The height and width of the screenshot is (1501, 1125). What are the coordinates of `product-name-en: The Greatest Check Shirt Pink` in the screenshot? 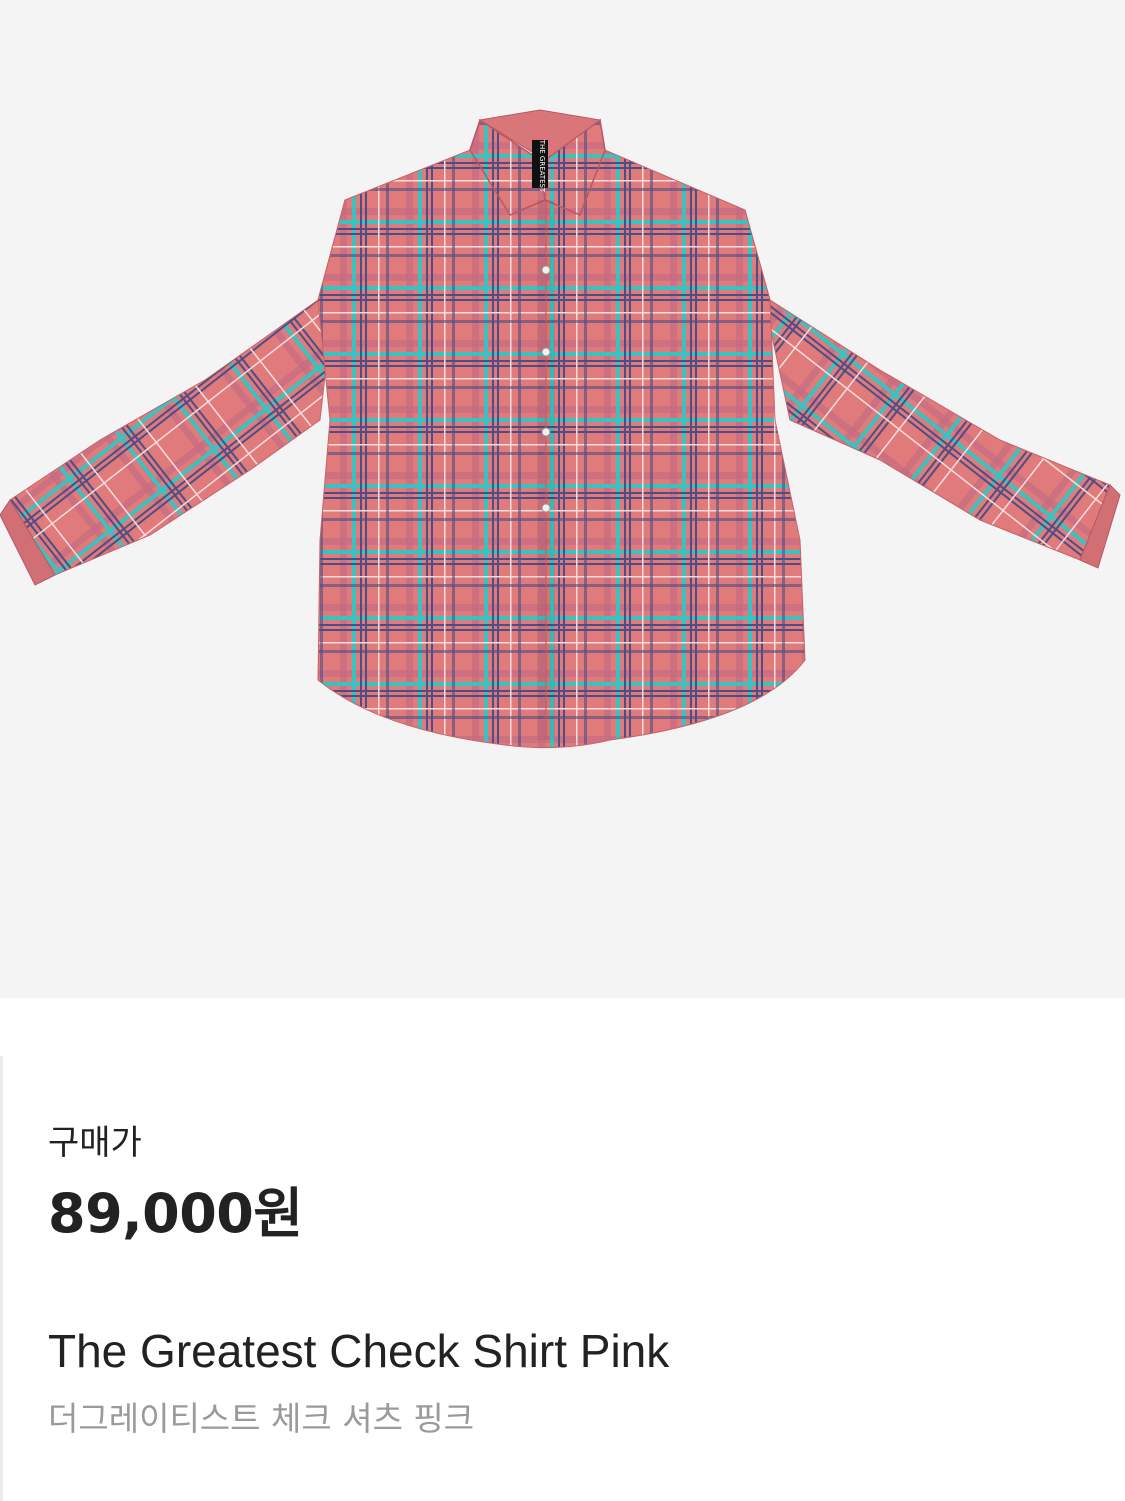 It's located at (358, 1351).